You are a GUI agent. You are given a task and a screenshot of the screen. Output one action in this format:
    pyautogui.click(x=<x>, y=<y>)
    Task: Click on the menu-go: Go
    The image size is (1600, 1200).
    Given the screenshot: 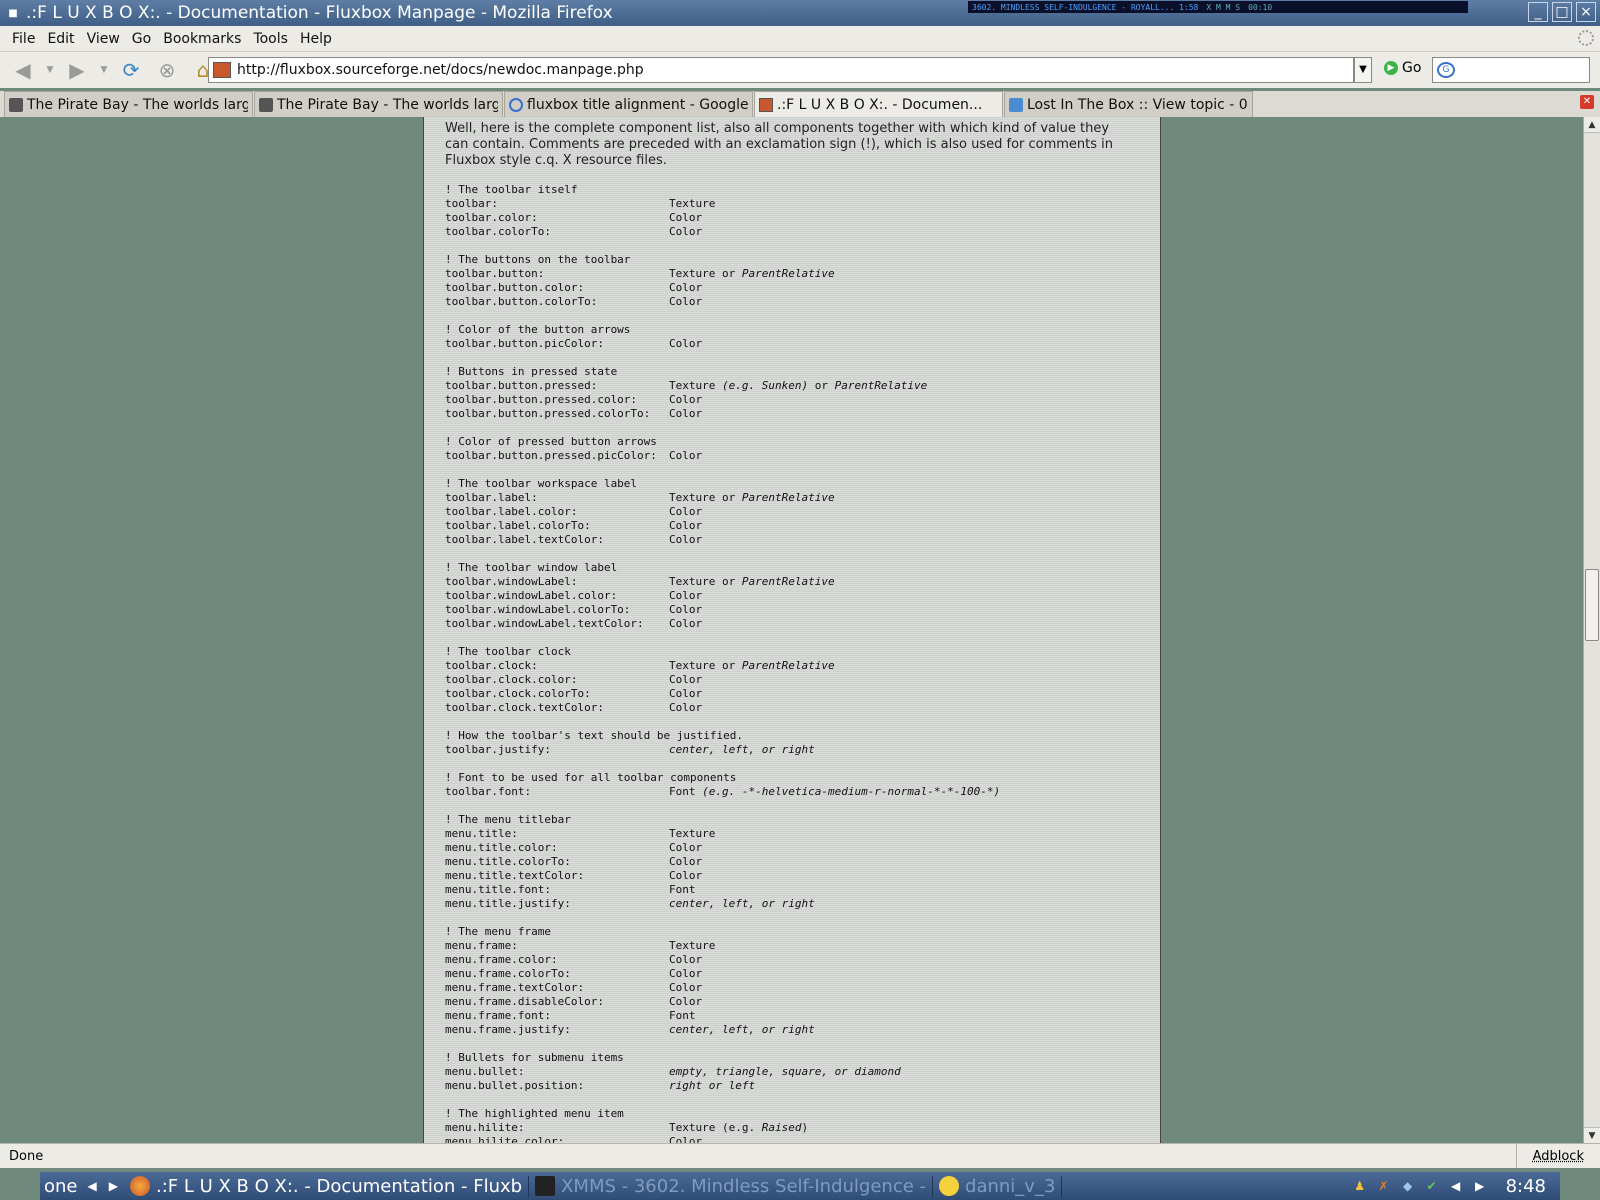 What is the action you would take?
    pyautogui.click(x=141, y=39)
    